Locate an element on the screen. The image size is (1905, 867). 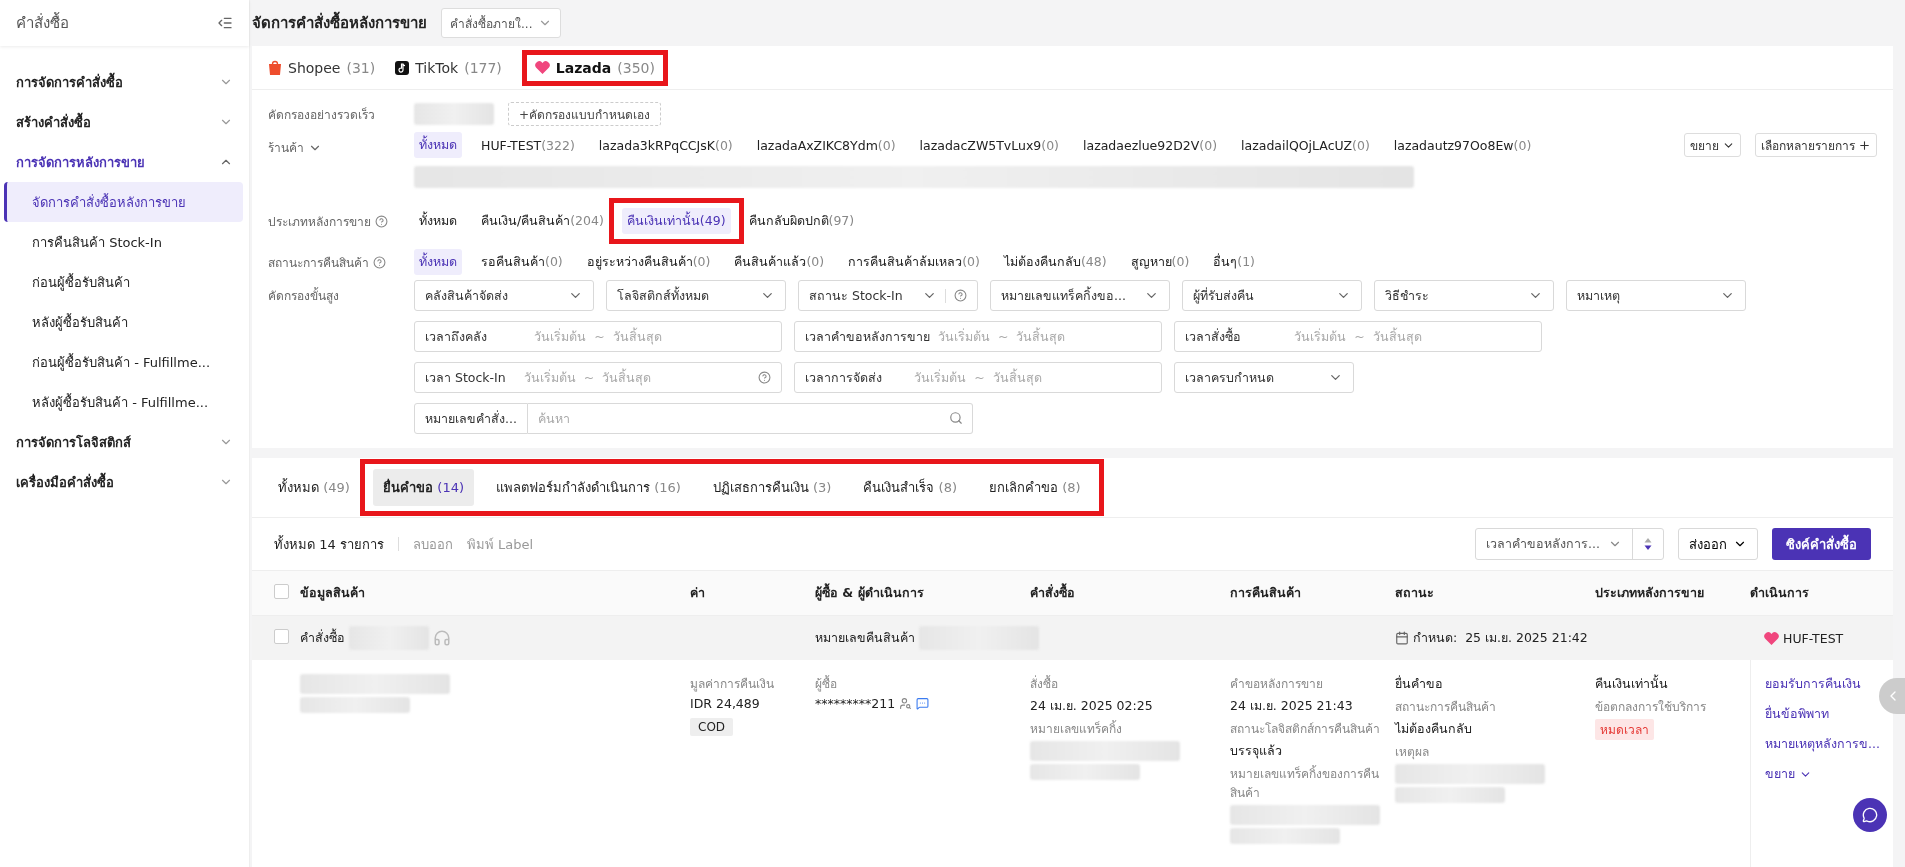
status-tab: ยื่นคำขอ (14) is located at coordinates (423, 487).